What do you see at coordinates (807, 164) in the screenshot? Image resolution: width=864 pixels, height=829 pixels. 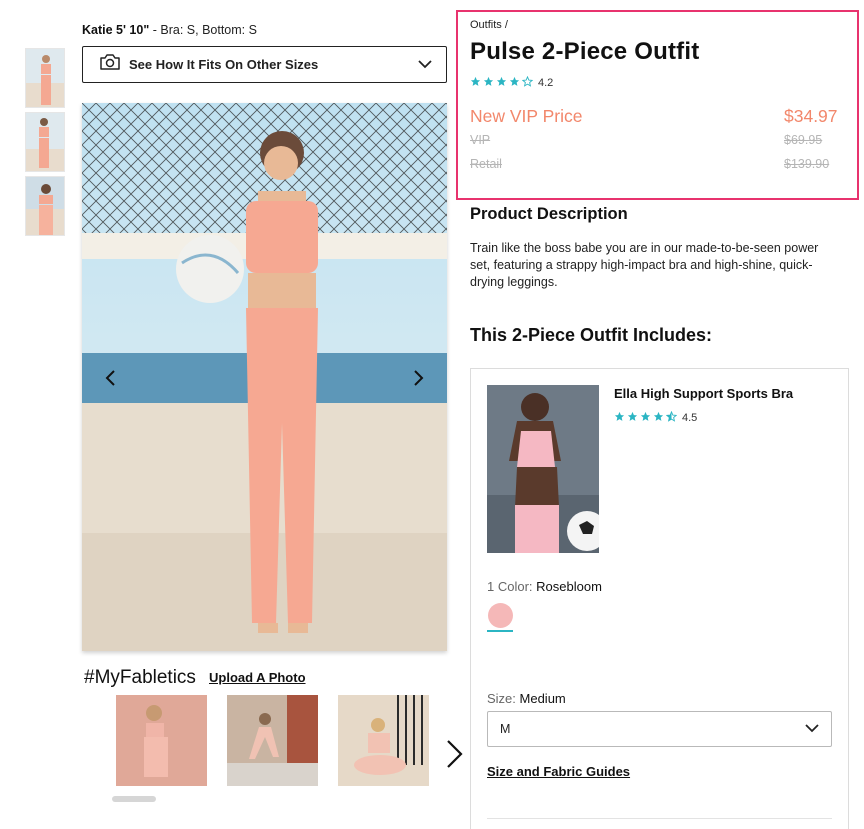 I see `retail-price: $139.90` at bounding box center [807, 164].